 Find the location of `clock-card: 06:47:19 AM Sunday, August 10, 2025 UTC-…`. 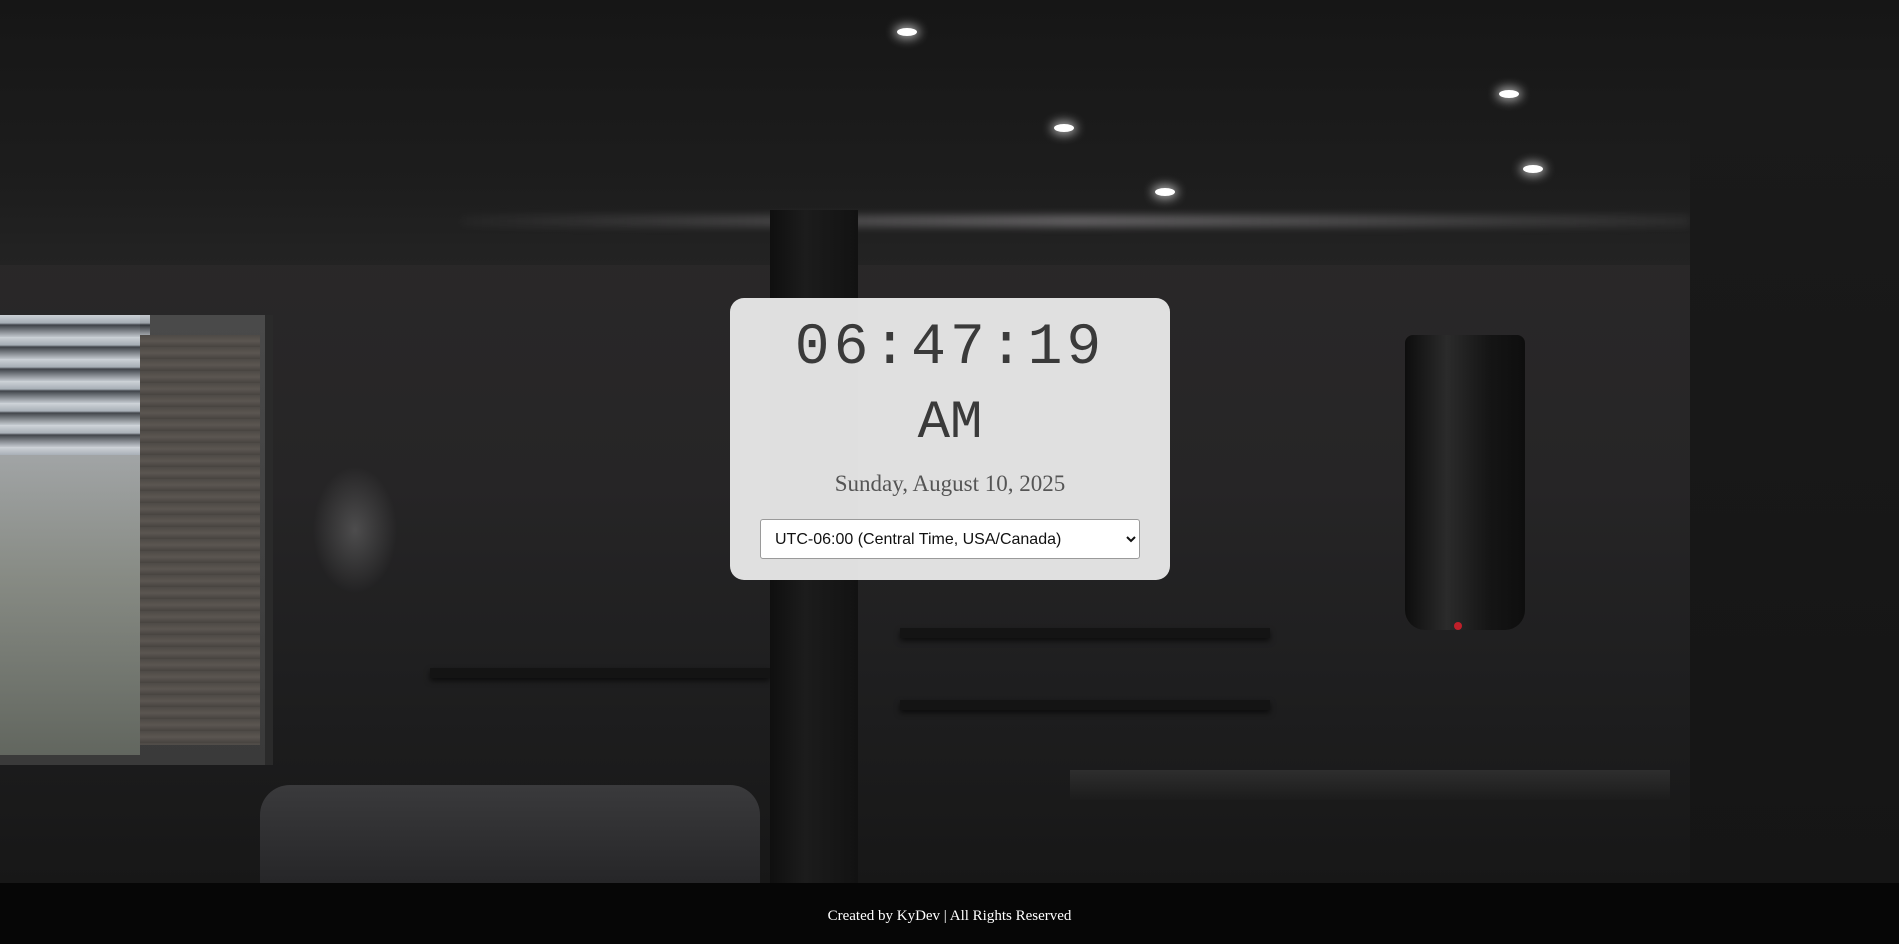

clock-card: 06:47:19 AM Sunday, August 10, 2025 UTC-… is located at coordinates (950, 439).